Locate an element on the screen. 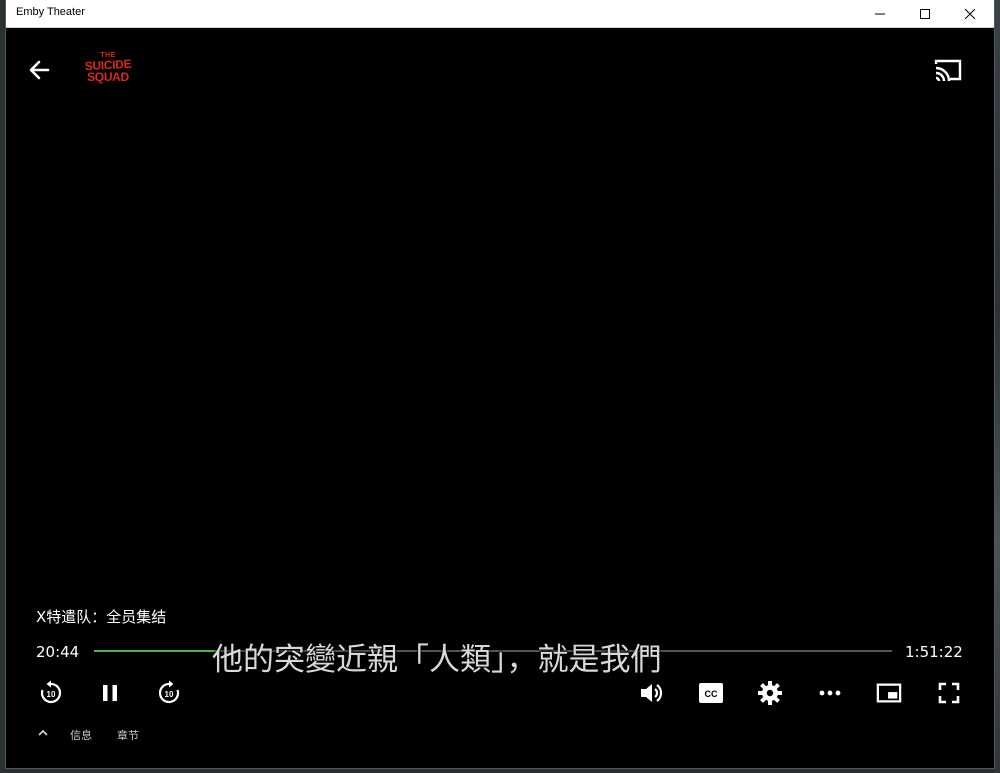 Image resolution: width=1000 pixels, height=773 pixels. chevron-up-icon is located at coordinates (43, 732).